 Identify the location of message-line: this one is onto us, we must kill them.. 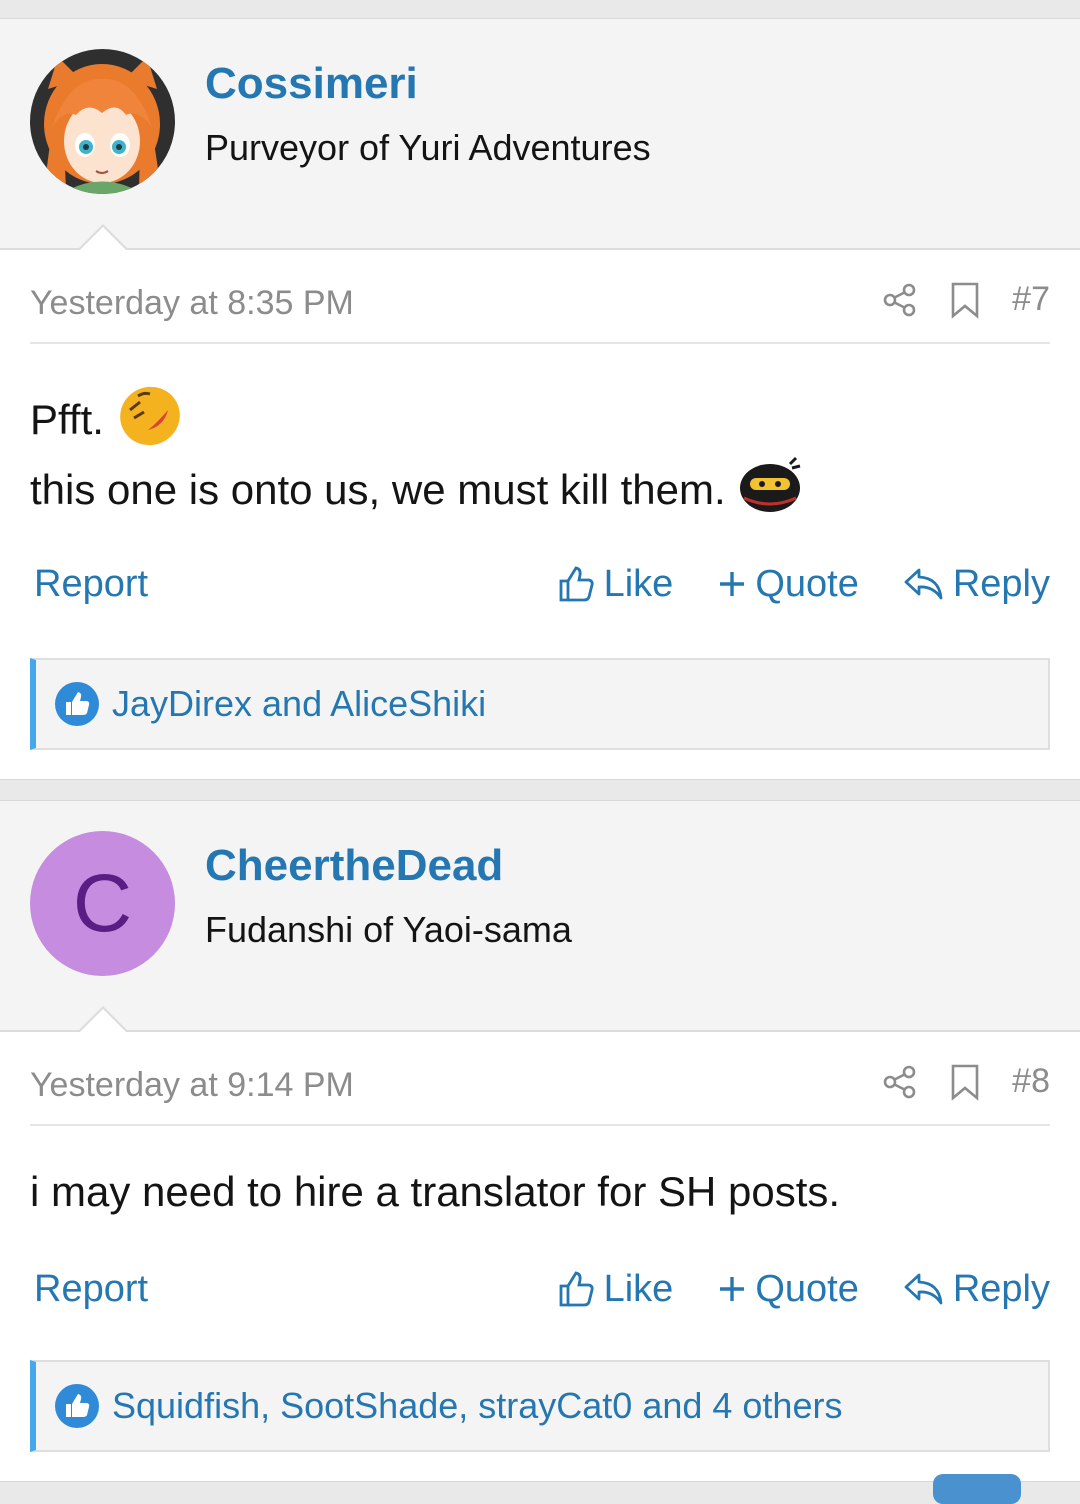
(540, 490).